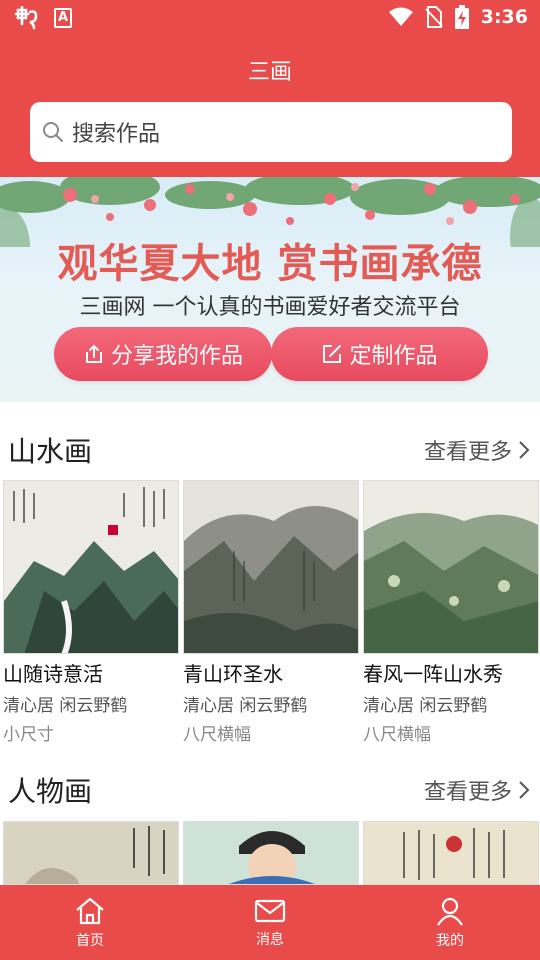  What do you see at coordinates (270, 788) in the screenshot?
I see `section-header-figure: 人物画 查看更多` at bounding box center [270, 788].